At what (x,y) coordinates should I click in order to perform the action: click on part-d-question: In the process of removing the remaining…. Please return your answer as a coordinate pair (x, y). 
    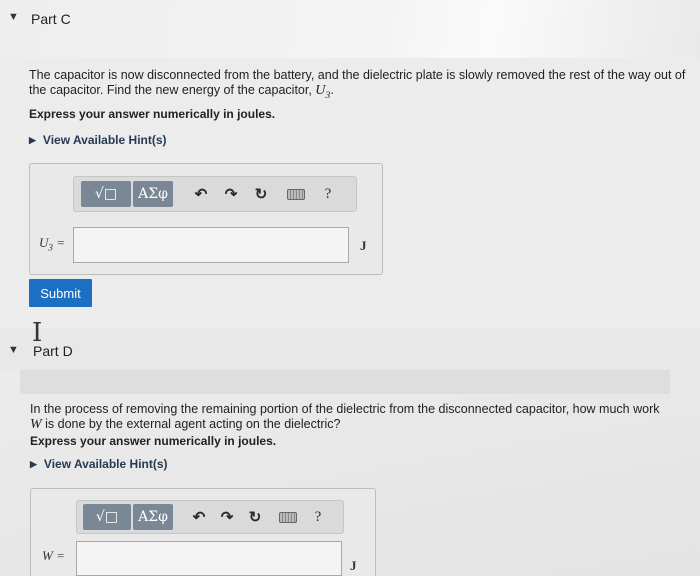
    Looking at the image, I should click on (345, 417).